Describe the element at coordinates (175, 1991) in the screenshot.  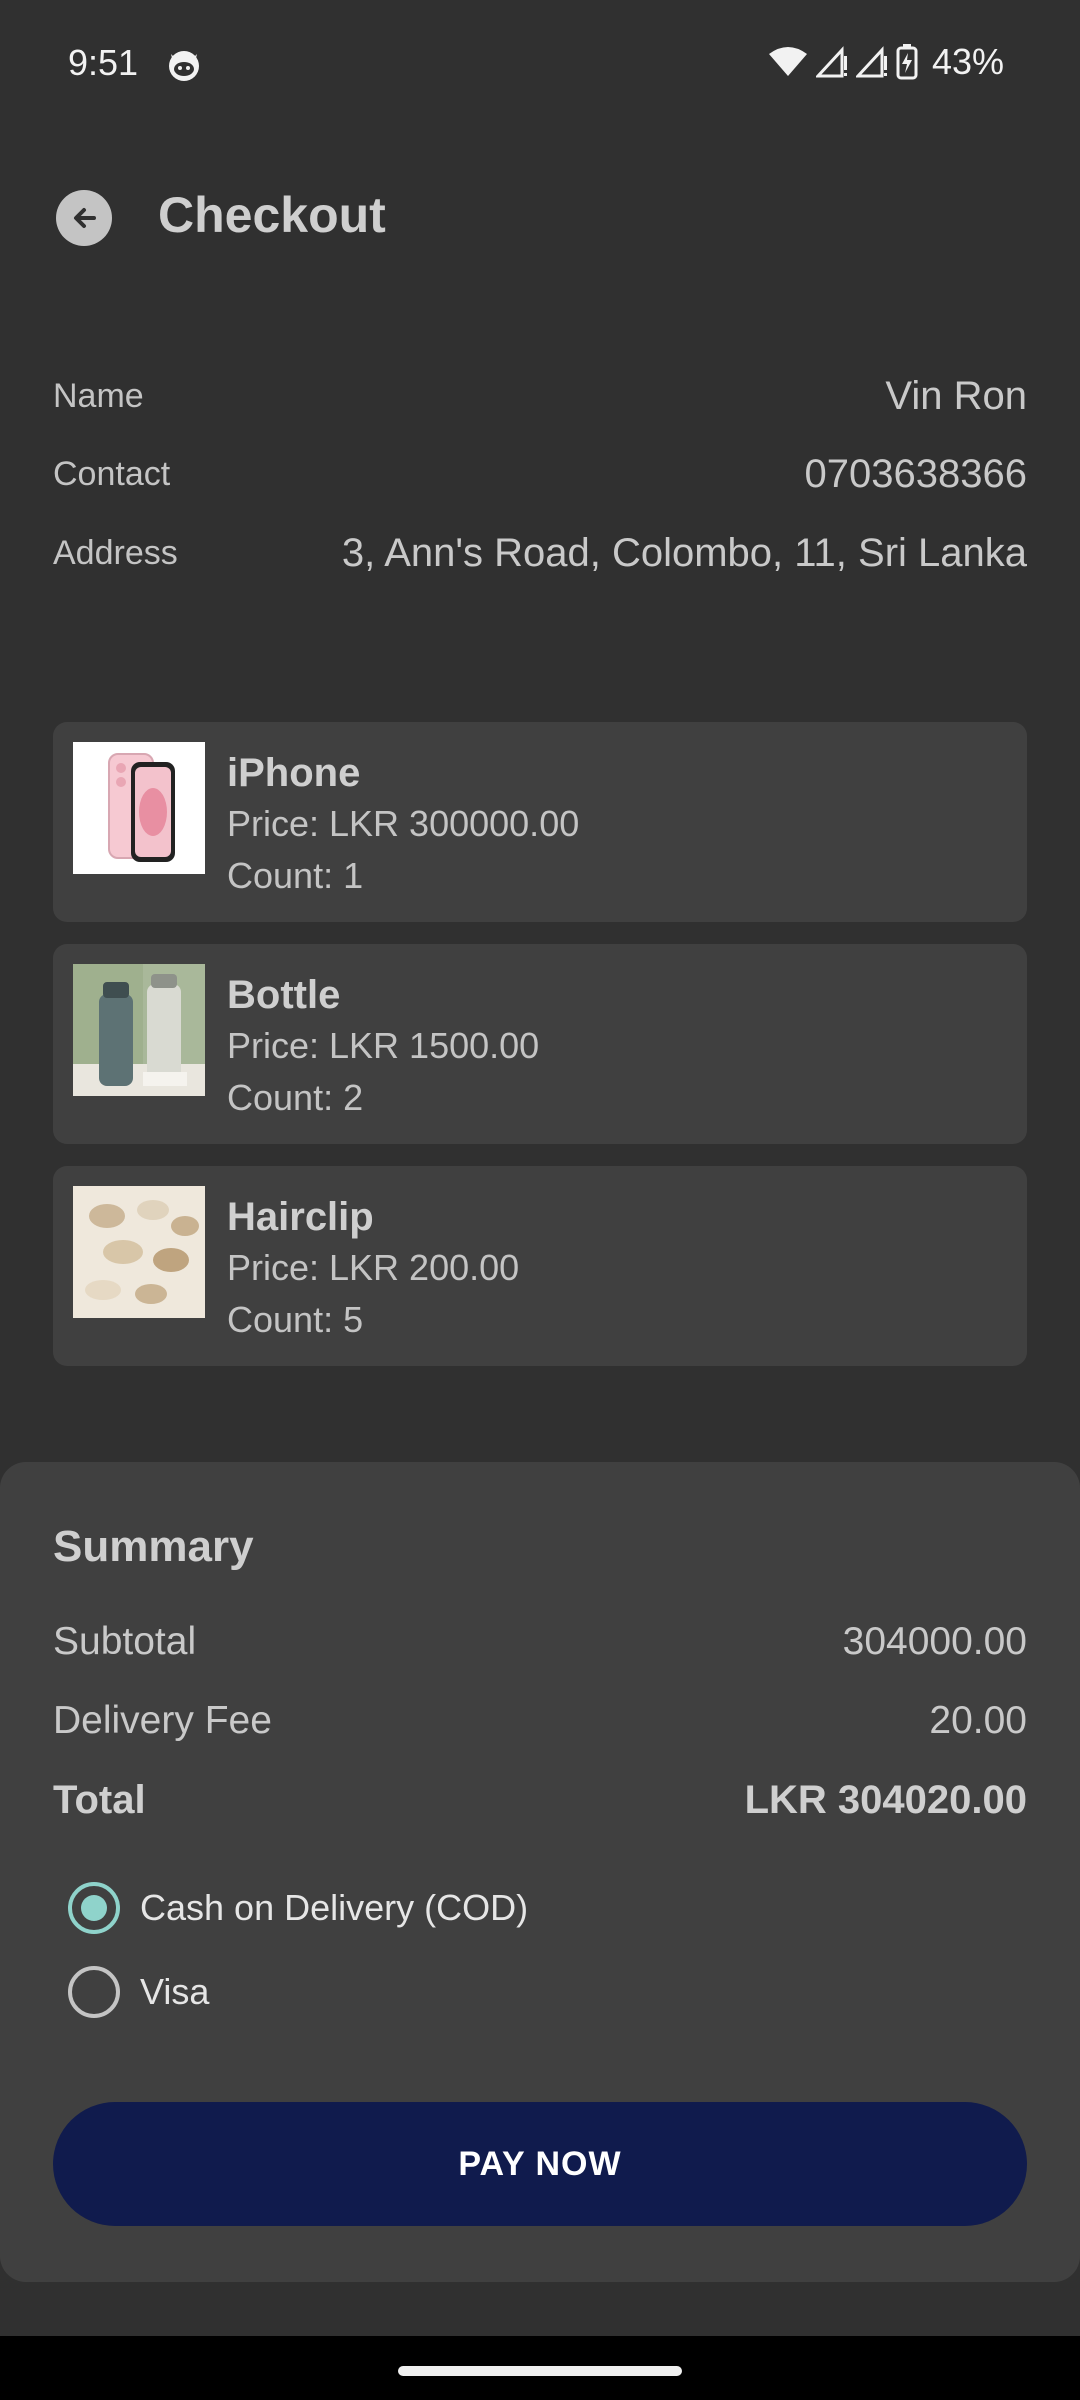
I see `payment-option-label: Visa` at that location.